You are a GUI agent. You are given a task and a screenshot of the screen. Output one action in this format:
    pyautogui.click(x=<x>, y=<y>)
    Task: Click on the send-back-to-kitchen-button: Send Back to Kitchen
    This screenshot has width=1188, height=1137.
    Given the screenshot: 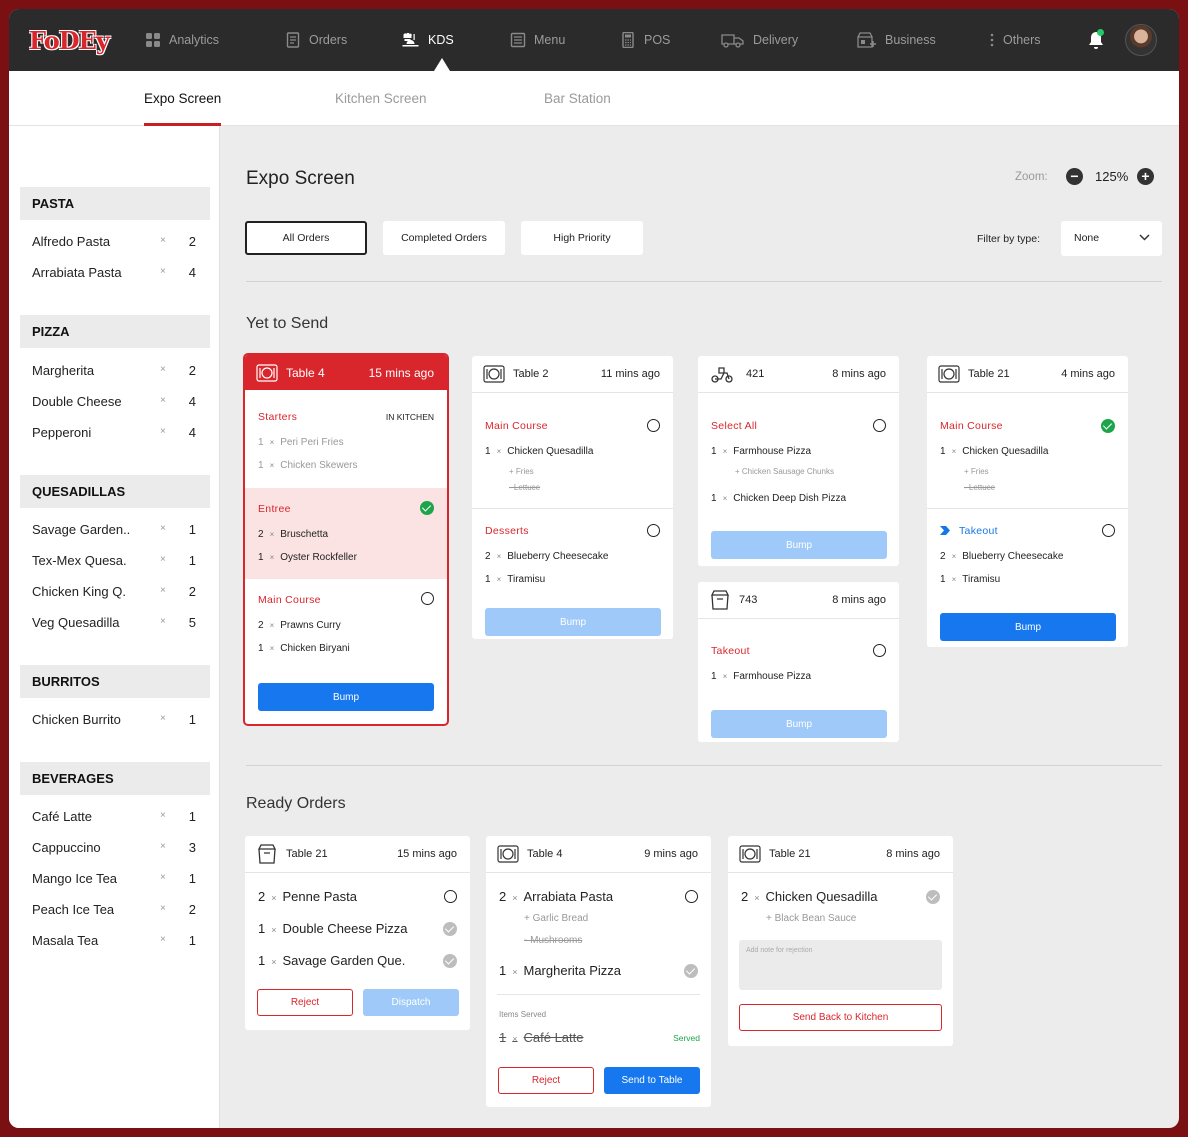 What is the action you would take?
    pyautogui.click(x=840, y=1017)
    